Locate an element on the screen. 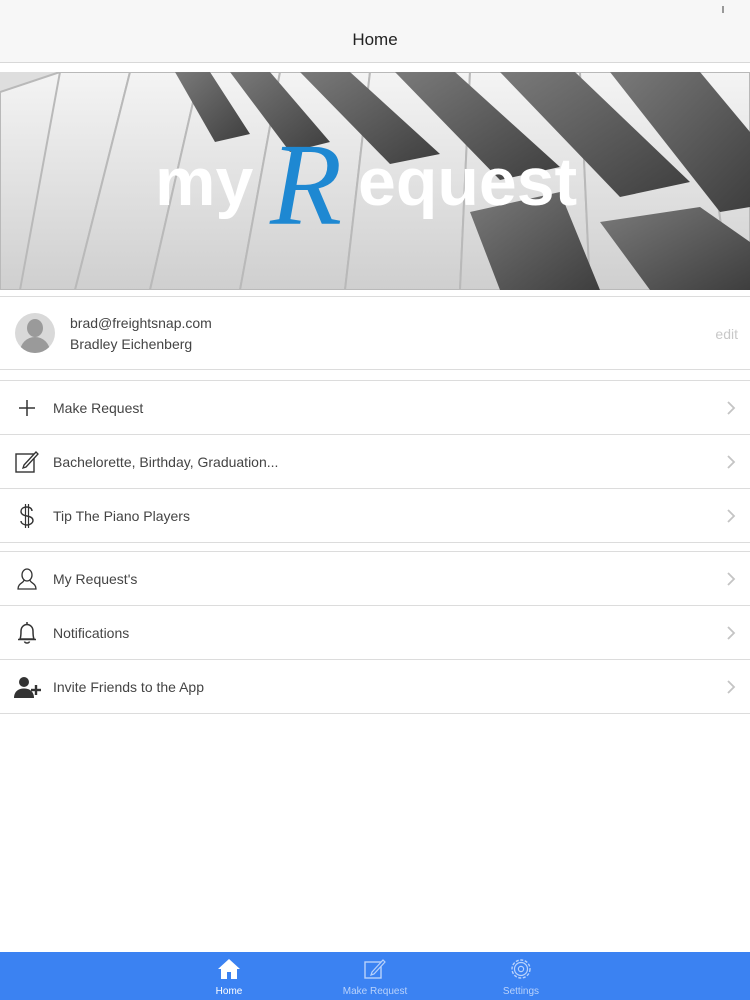 This screenshot has width=750, height=1000. avatar is located at coordinates (35, 333).